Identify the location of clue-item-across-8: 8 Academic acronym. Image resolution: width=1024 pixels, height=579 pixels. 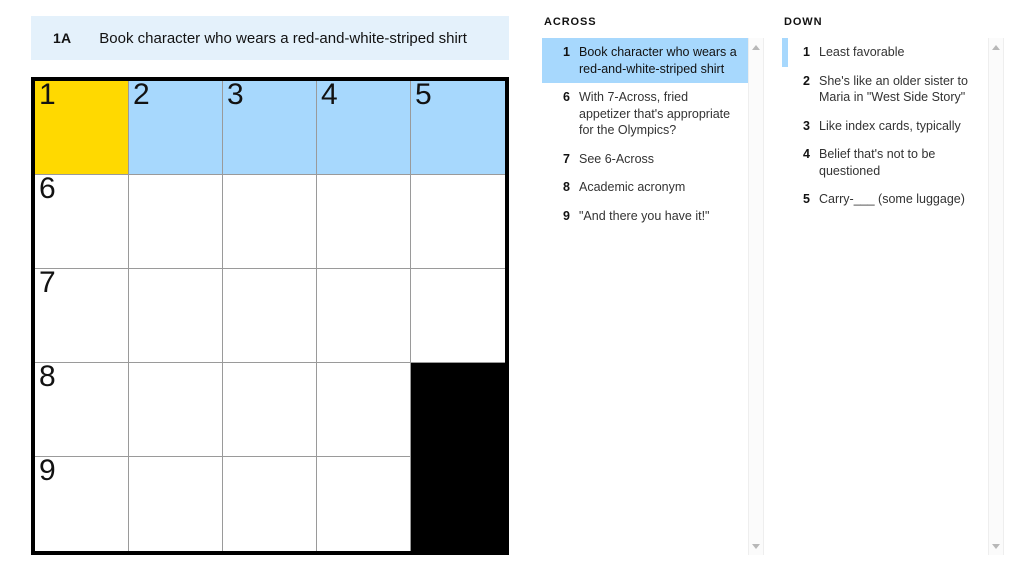
(645, 187).